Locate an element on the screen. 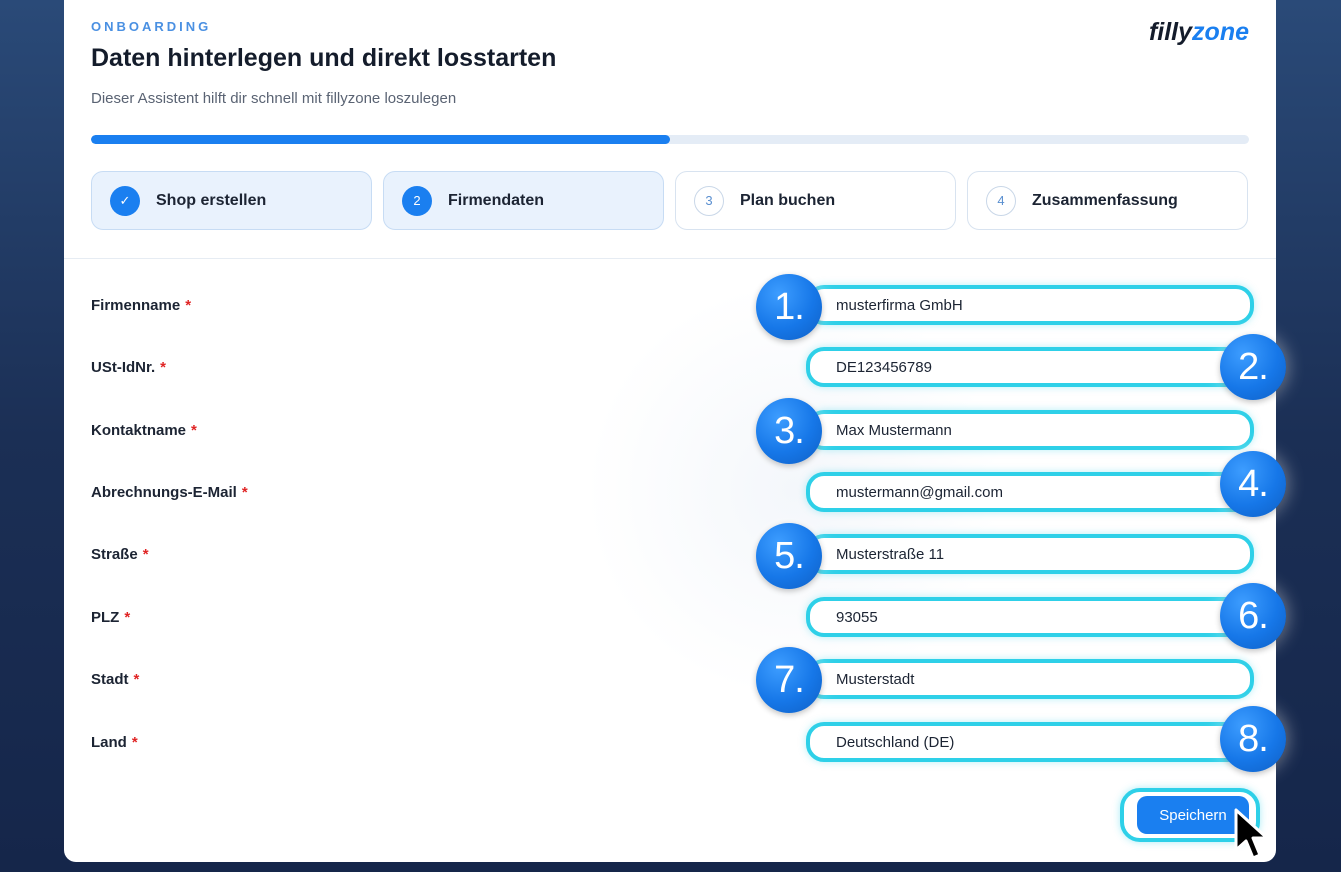 The height and width of the screenshot is (872, 1341). step-label: Plan buchen is located at coordinates (788, 200).